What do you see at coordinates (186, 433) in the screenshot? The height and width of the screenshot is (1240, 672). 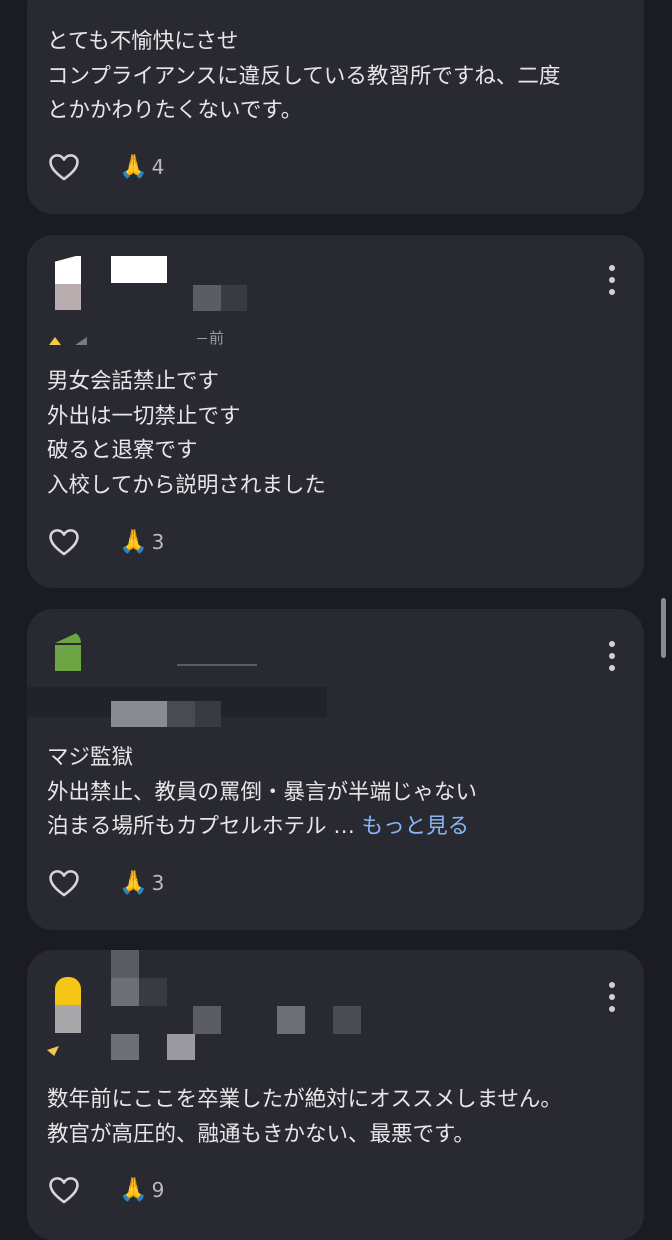 I see `review-text: 男女会話禁止です 外出は一切禁止です 破ると退寮です 入校してから説明されました` at bounding box center [186, 433].